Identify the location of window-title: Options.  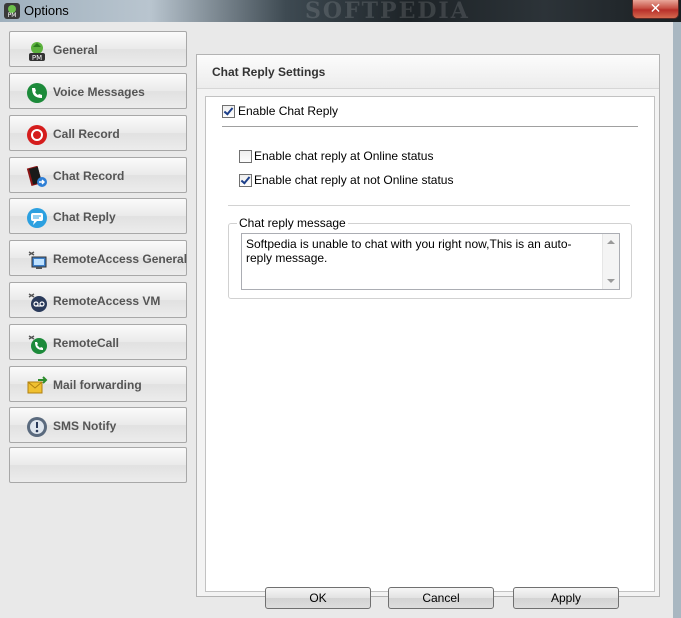
(46, 10).